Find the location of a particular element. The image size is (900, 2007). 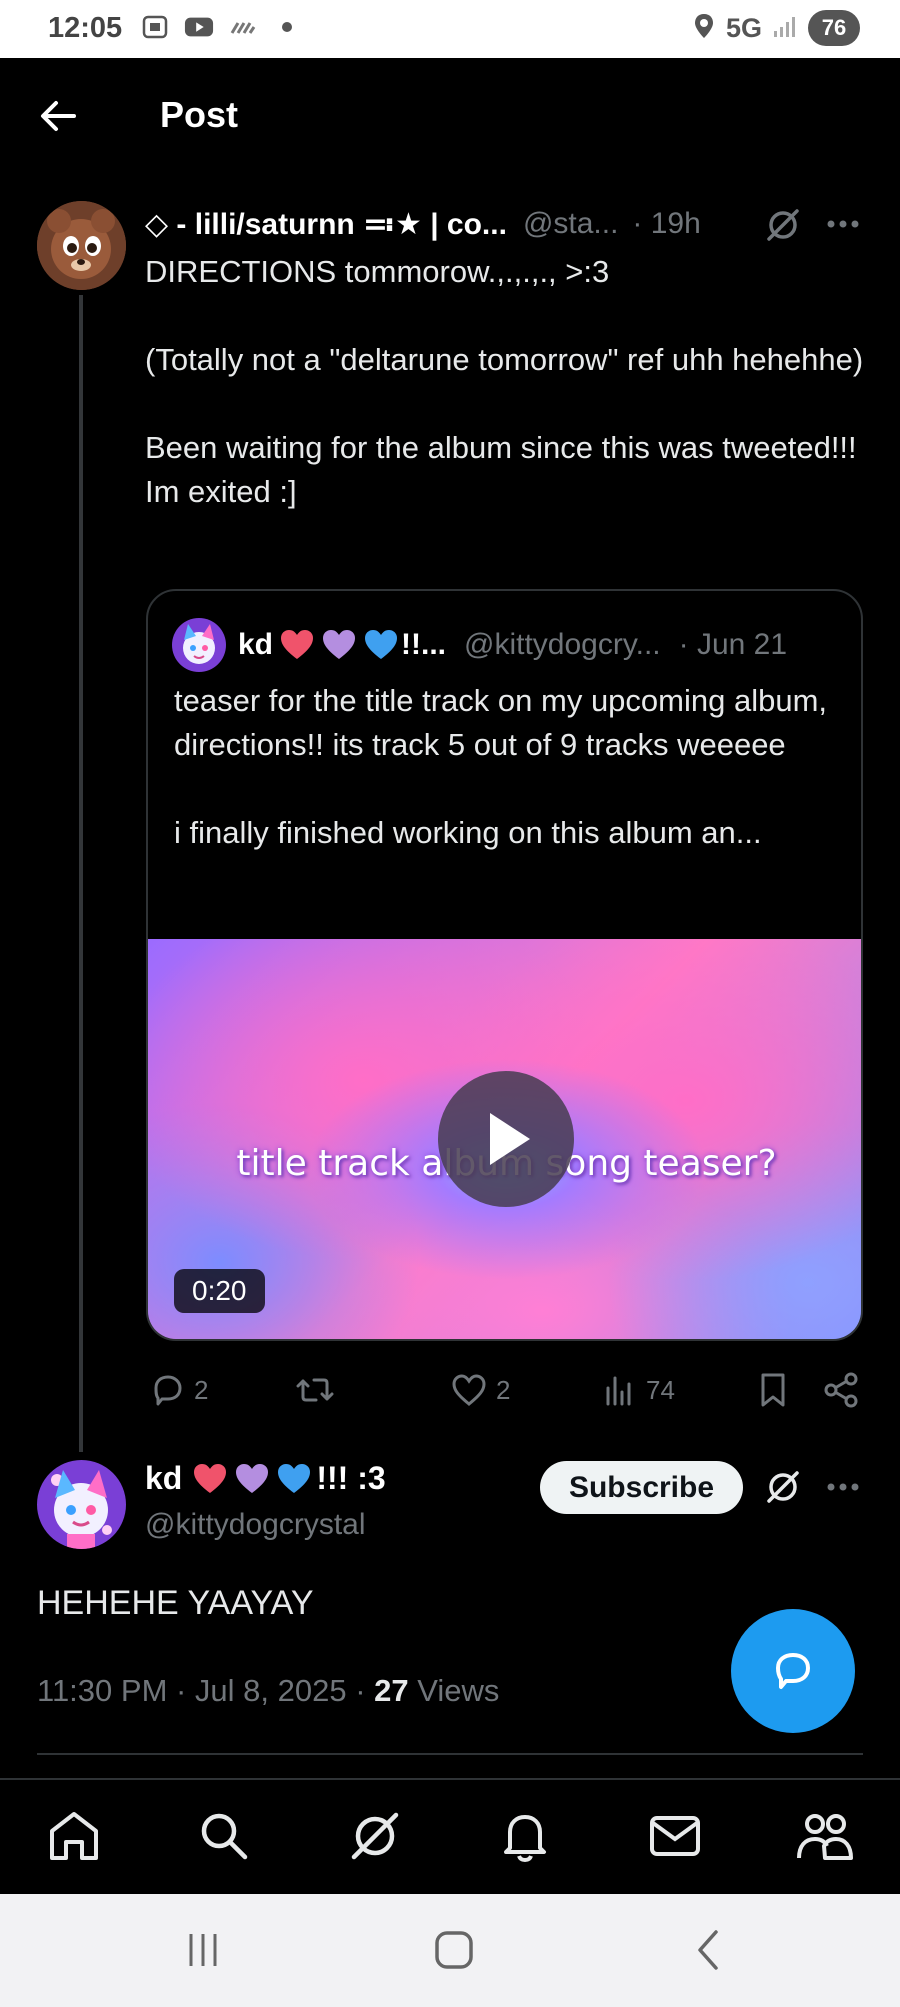

thread-line is located at coordinates (81, 873).